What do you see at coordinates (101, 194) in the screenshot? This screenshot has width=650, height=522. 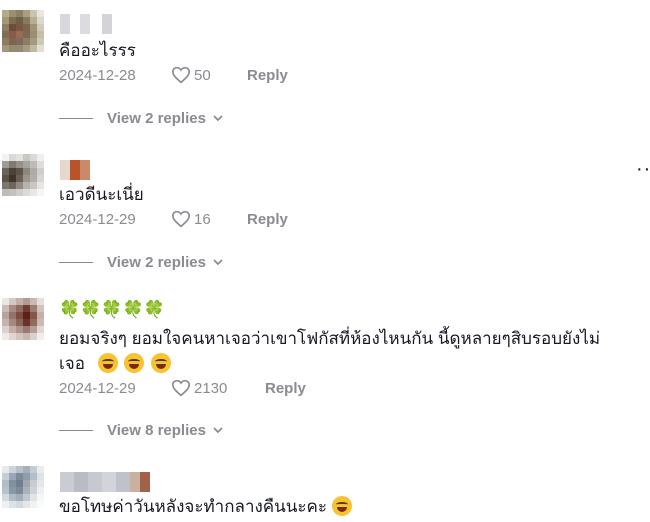 I see `comment-text: เอวดีนะเนี่ย` at bounding box center [101, 194].